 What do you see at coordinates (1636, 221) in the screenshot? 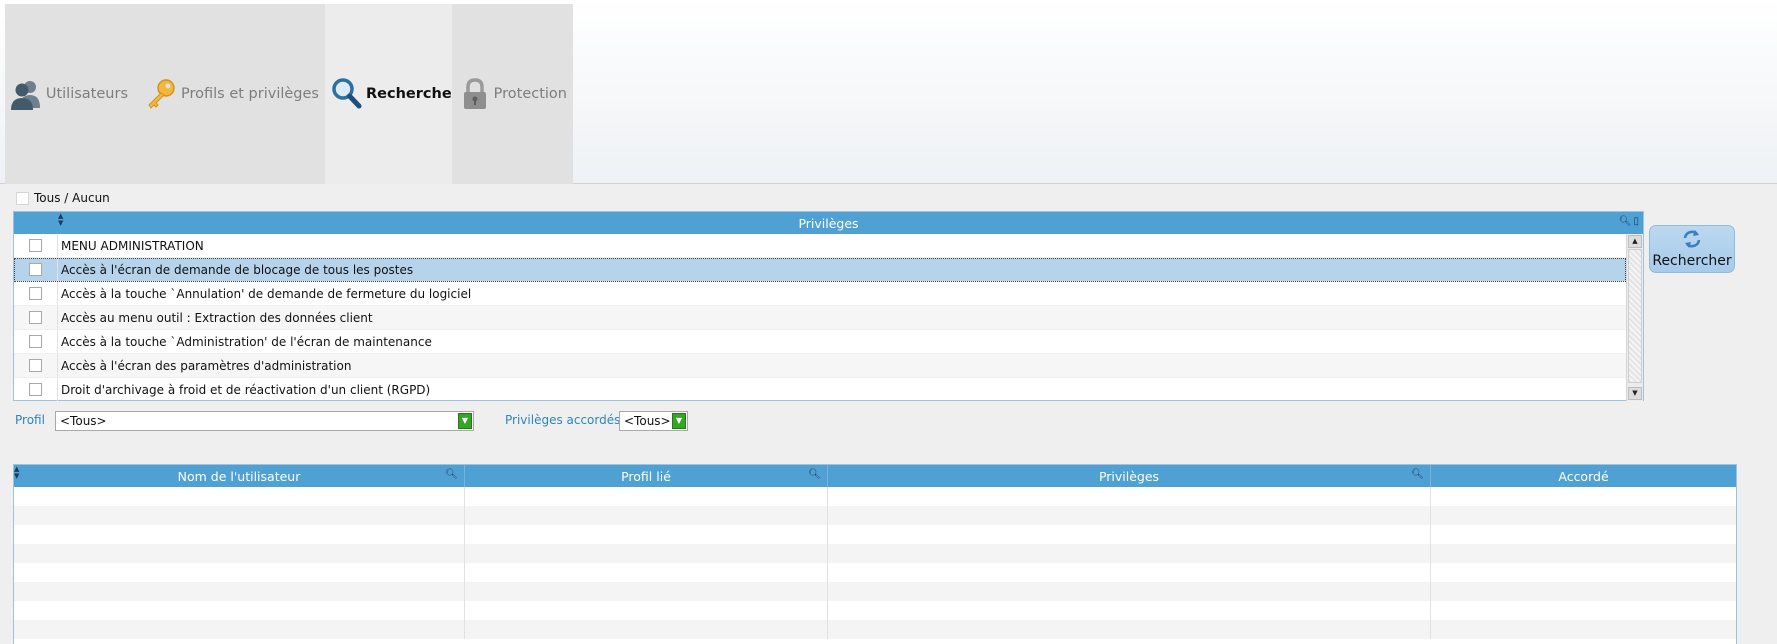
I see `clear-filter-icon: ▯` at bounding box center [1636, 221].